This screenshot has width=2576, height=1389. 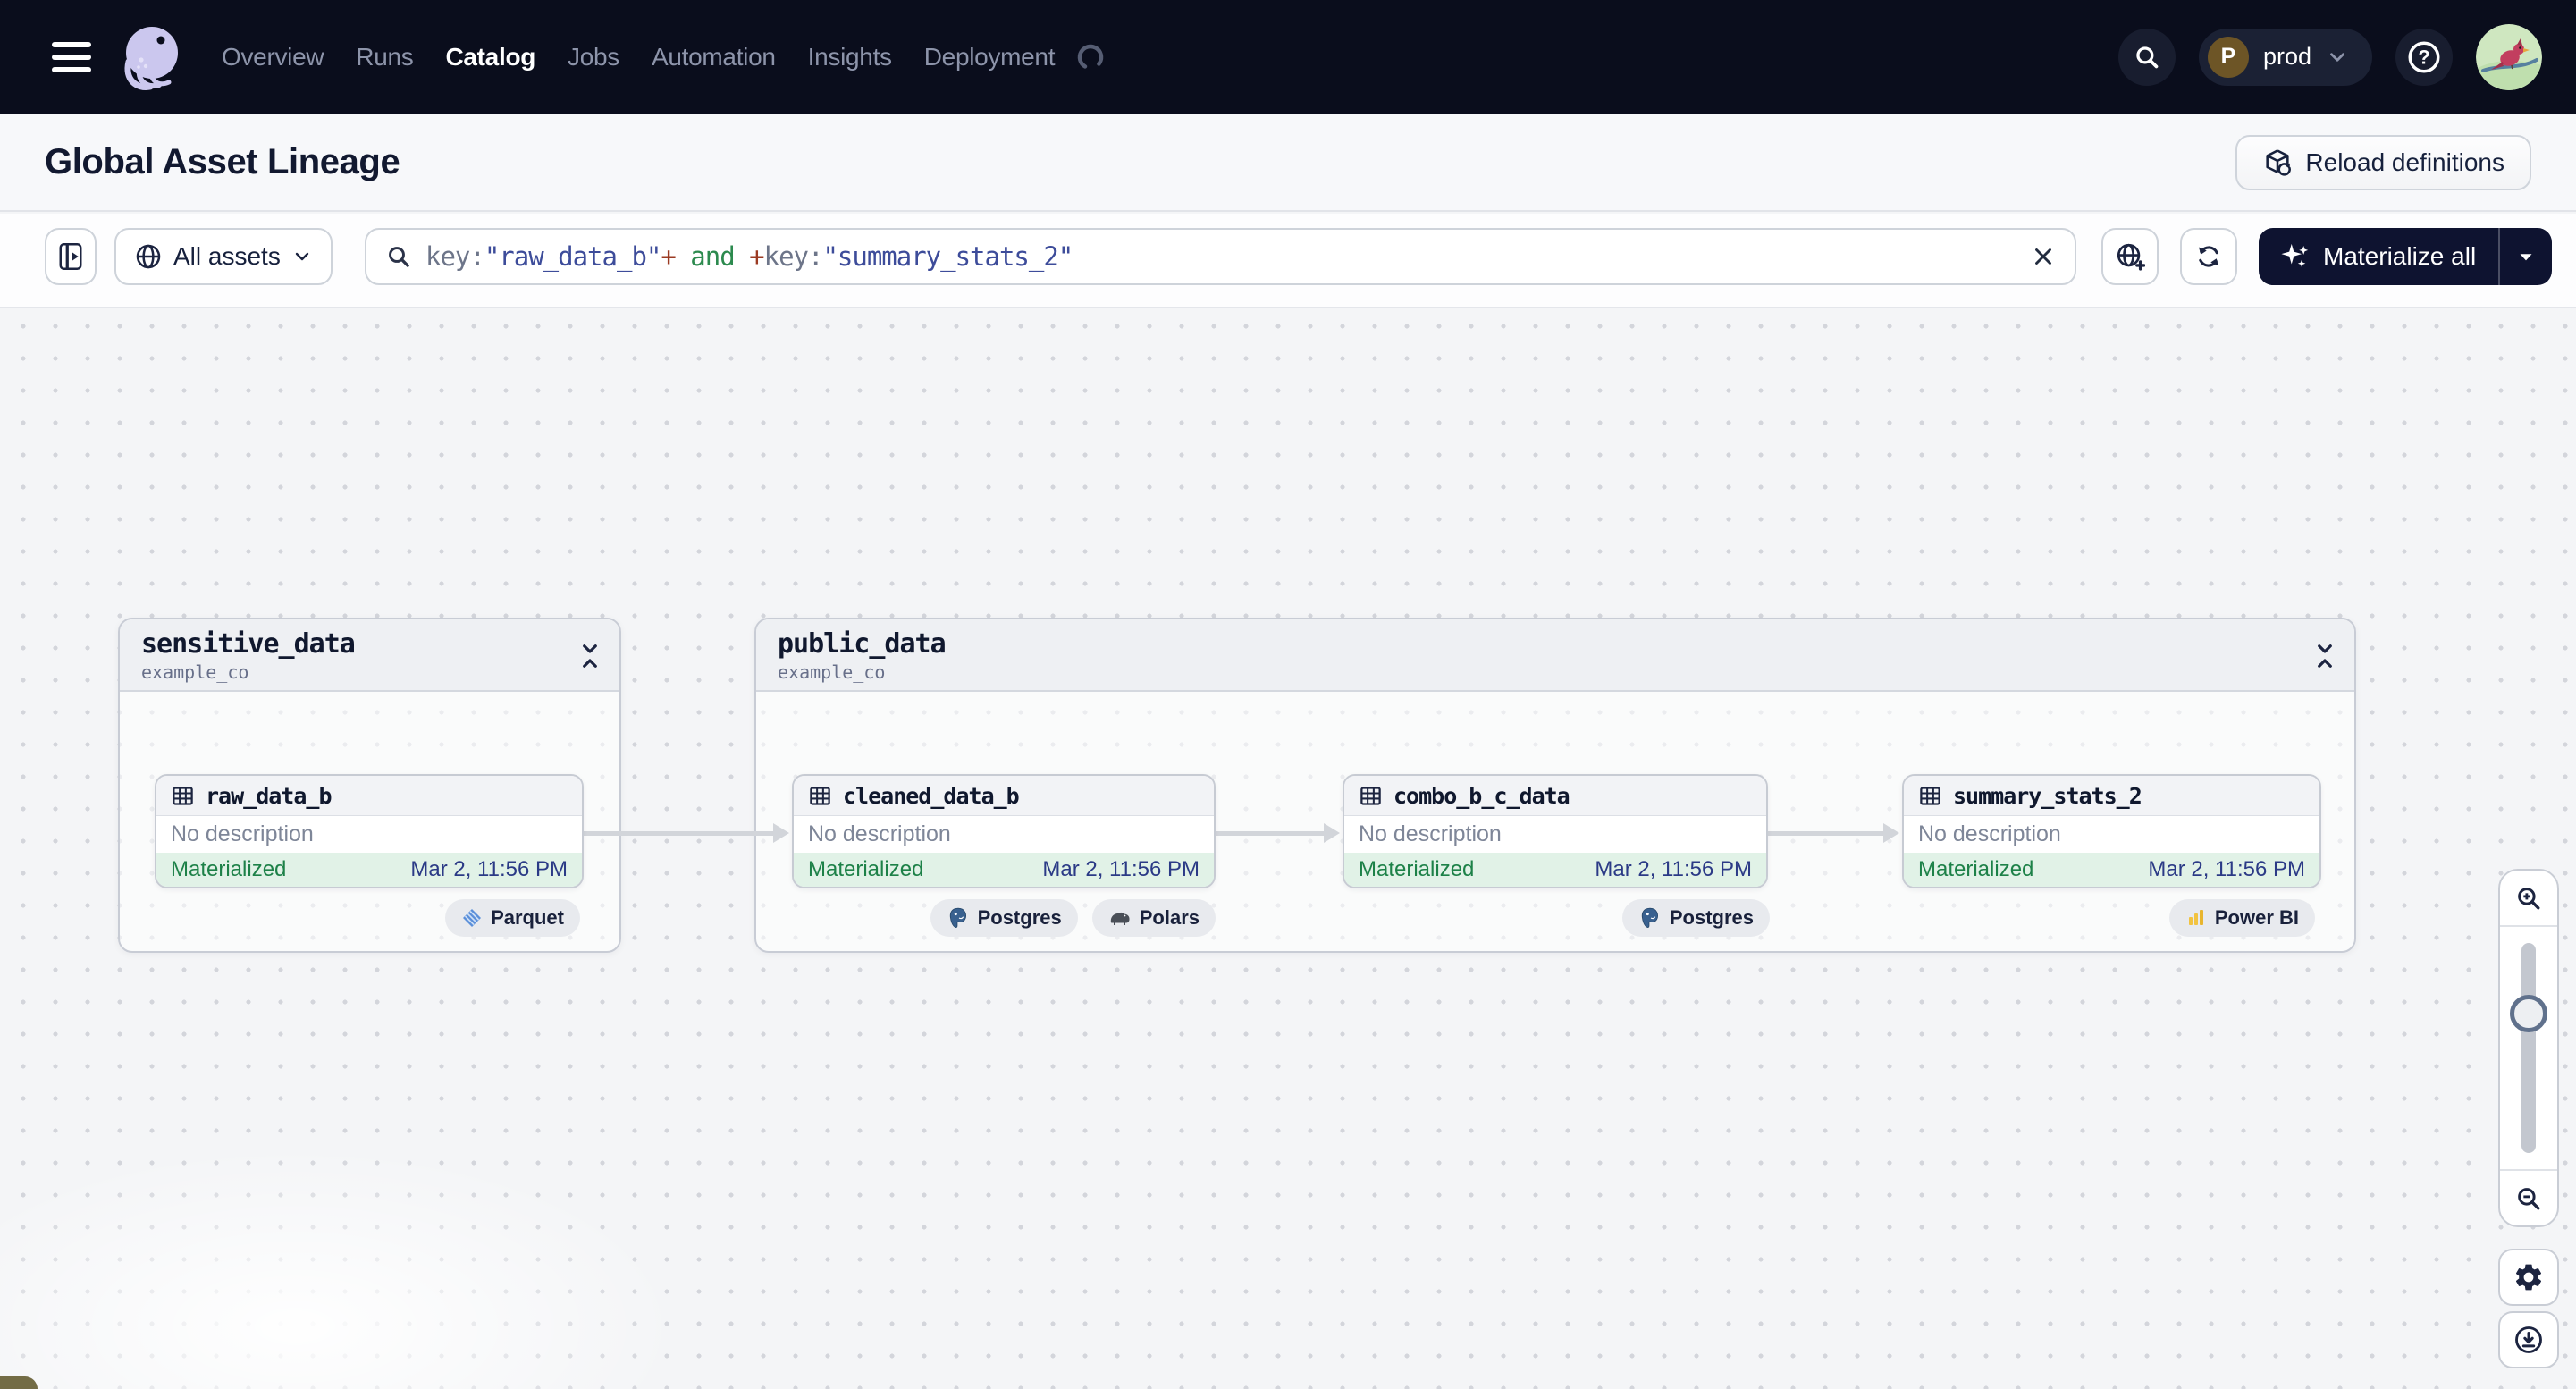 What do you see at coordinates (863, 644) in the screenshot?
I see `group-title: public_data` at bounding box center [863, 644].